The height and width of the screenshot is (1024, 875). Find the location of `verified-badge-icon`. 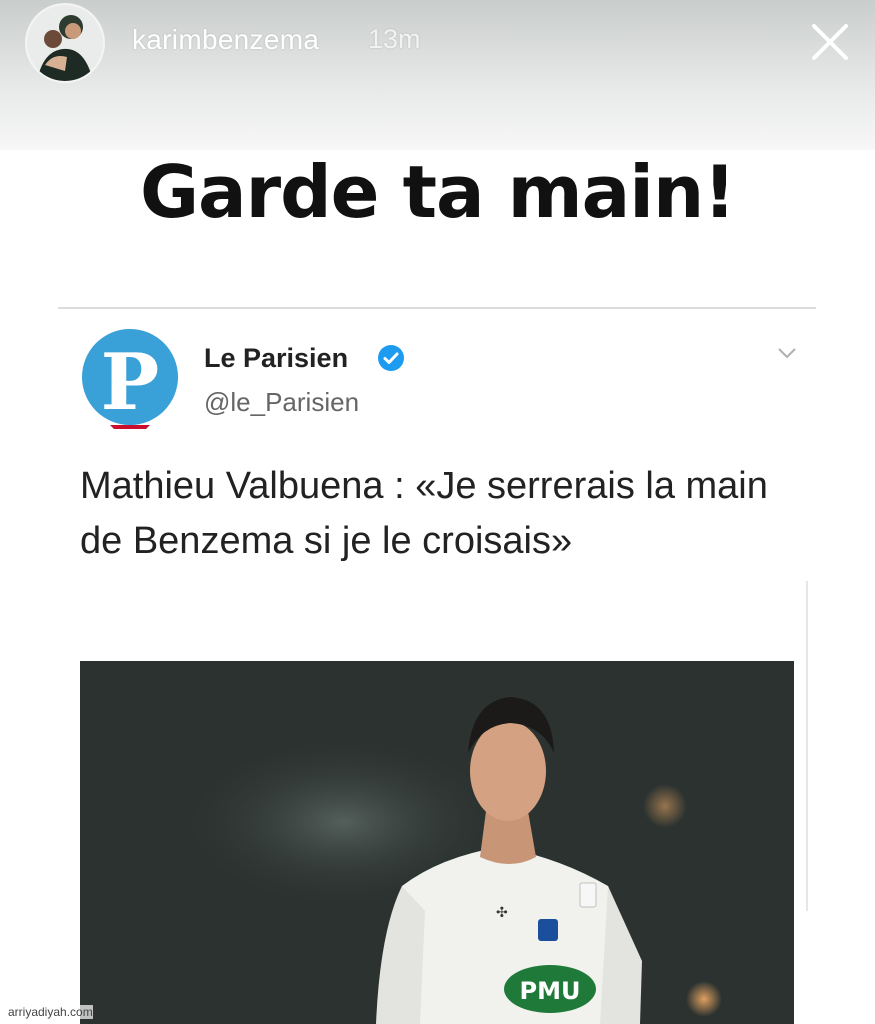

verified-badge-icon is located at coordinates (391, 358).